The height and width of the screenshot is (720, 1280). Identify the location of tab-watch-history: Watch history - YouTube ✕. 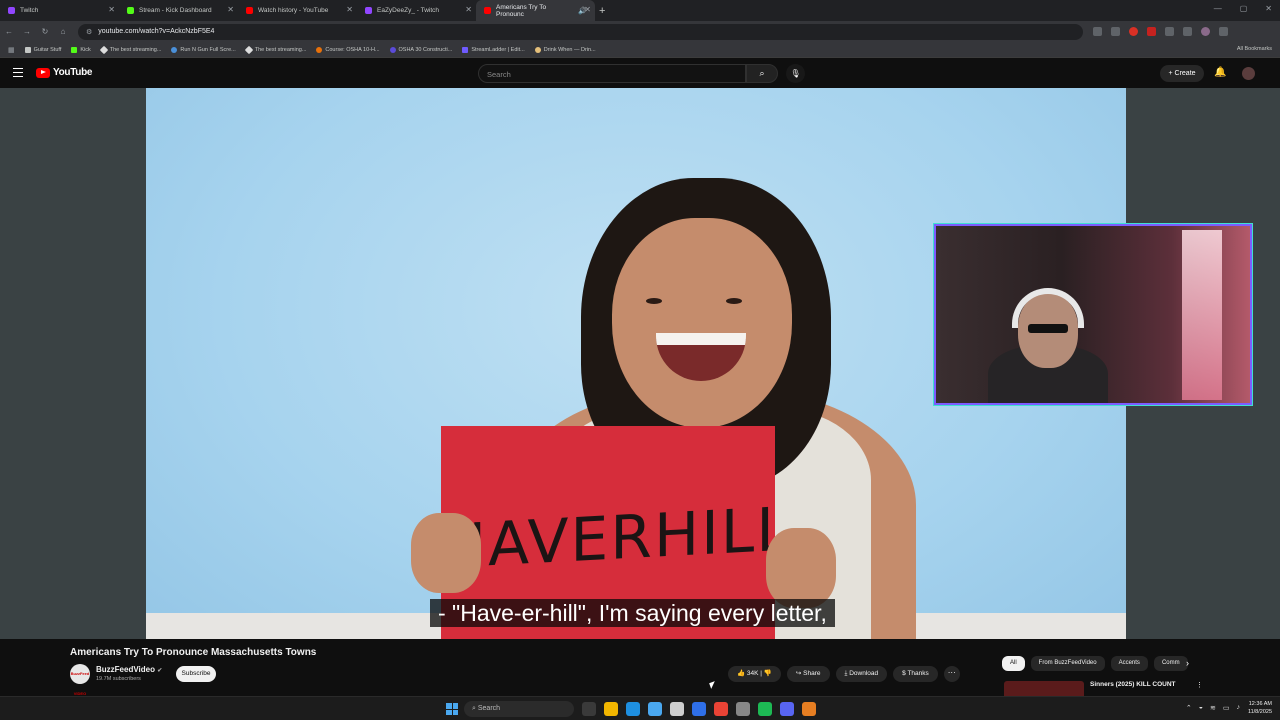
(297, 10).